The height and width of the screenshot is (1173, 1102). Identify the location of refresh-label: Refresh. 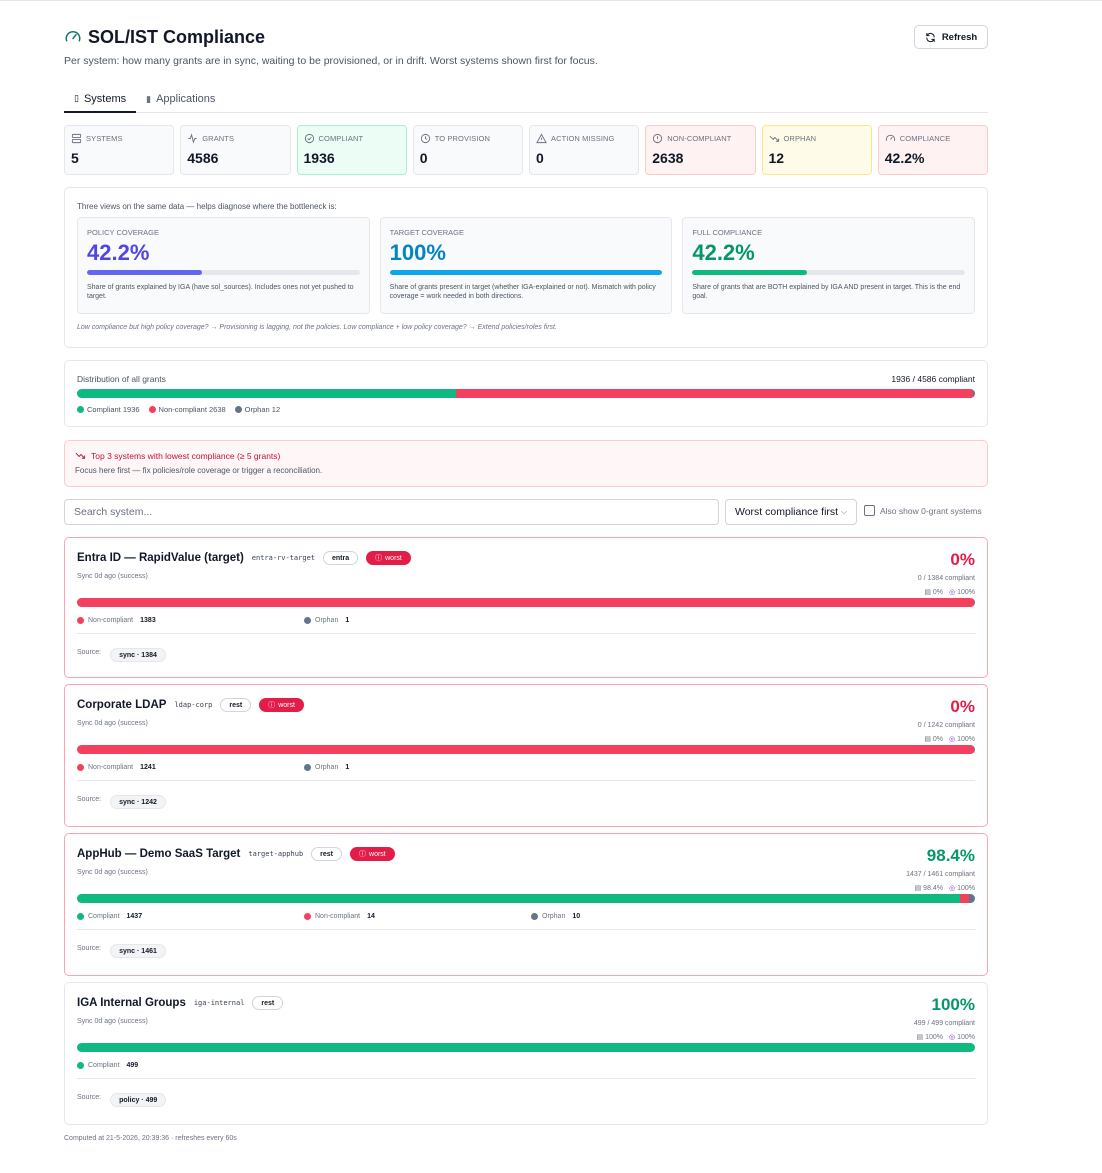
(959, 37).